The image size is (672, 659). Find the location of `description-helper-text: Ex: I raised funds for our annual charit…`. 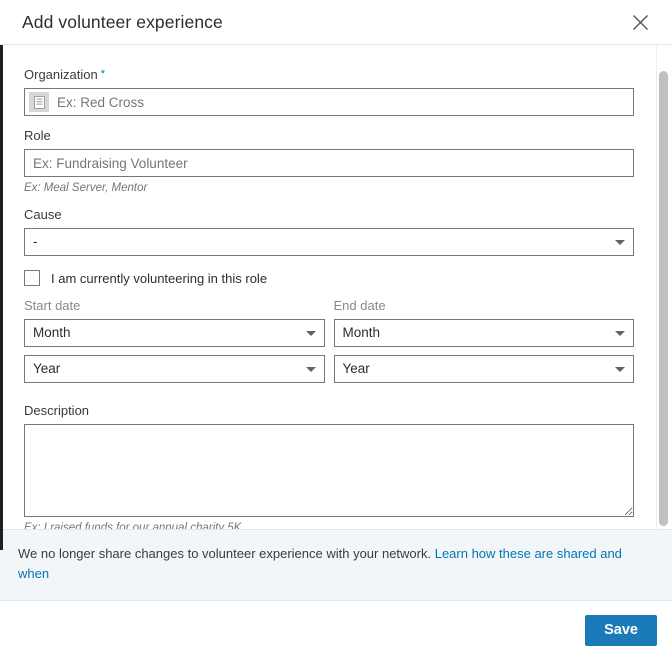

description-helper-text: Ex: I raised funds for our annual charit… is located at coordinates (134, 525).